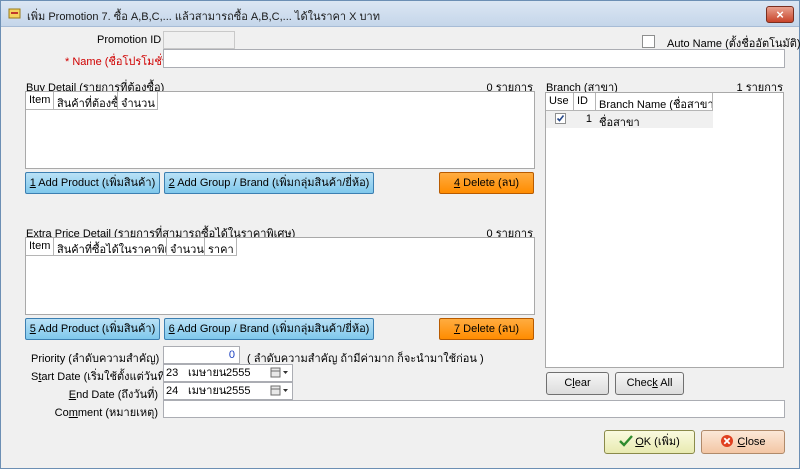  What do you see at coordinates (619, 123) in the screenshot?
I see `branch-name-cell: ชื่อสาขา` at bounding box center [619, 123].